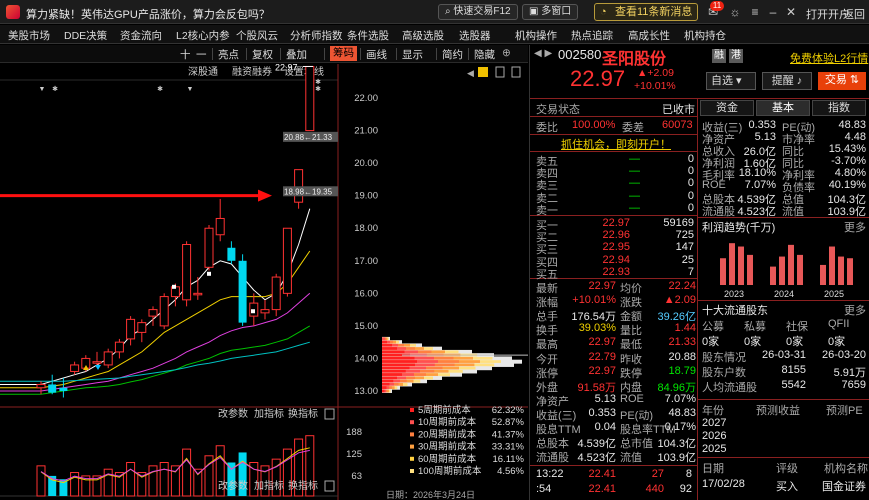 The image size is (869, 500). I want to click on weibi-value: 100.00%, so click(594, 125).